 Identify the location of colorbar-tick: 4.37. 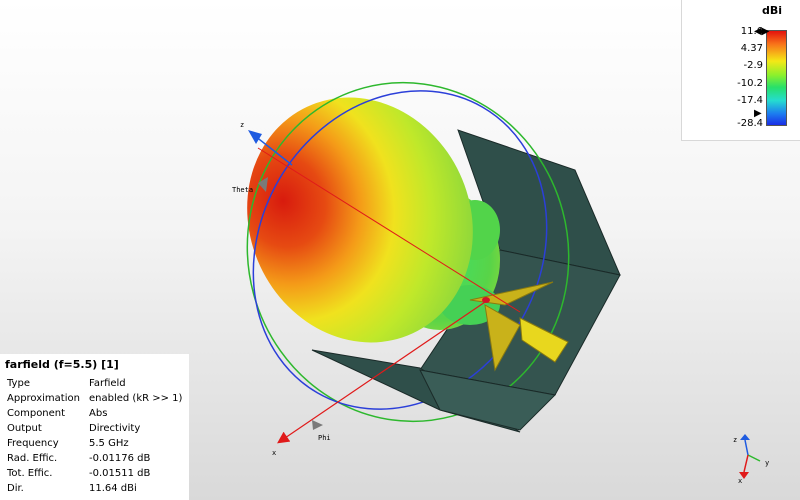
(751, 48).